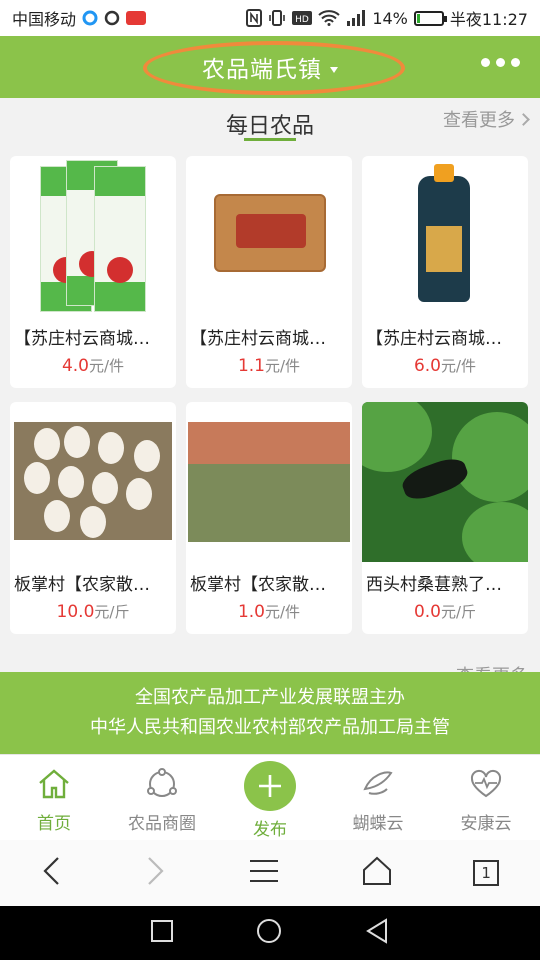 Image resolution: width=540 pixels, height=960 pixels. I want to click on product-image-eggs, so click(93, 482).